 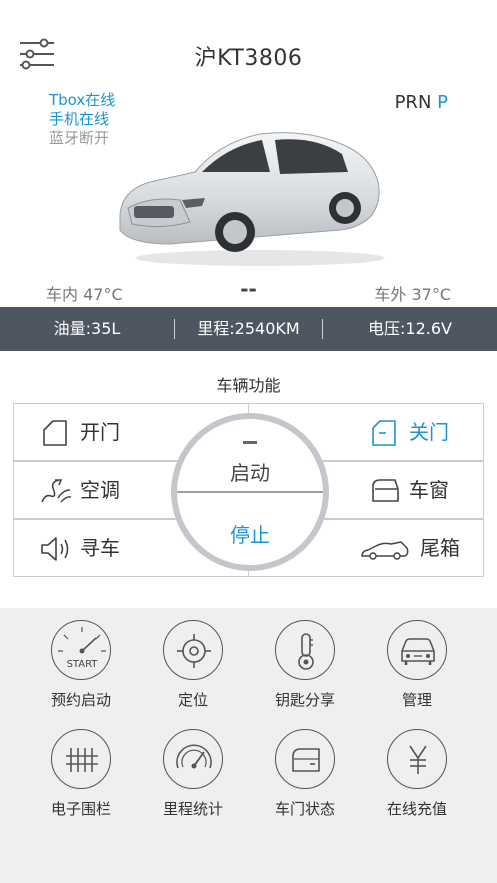 I want to click on air-conditioner-icon, so click(x=56, y=491).